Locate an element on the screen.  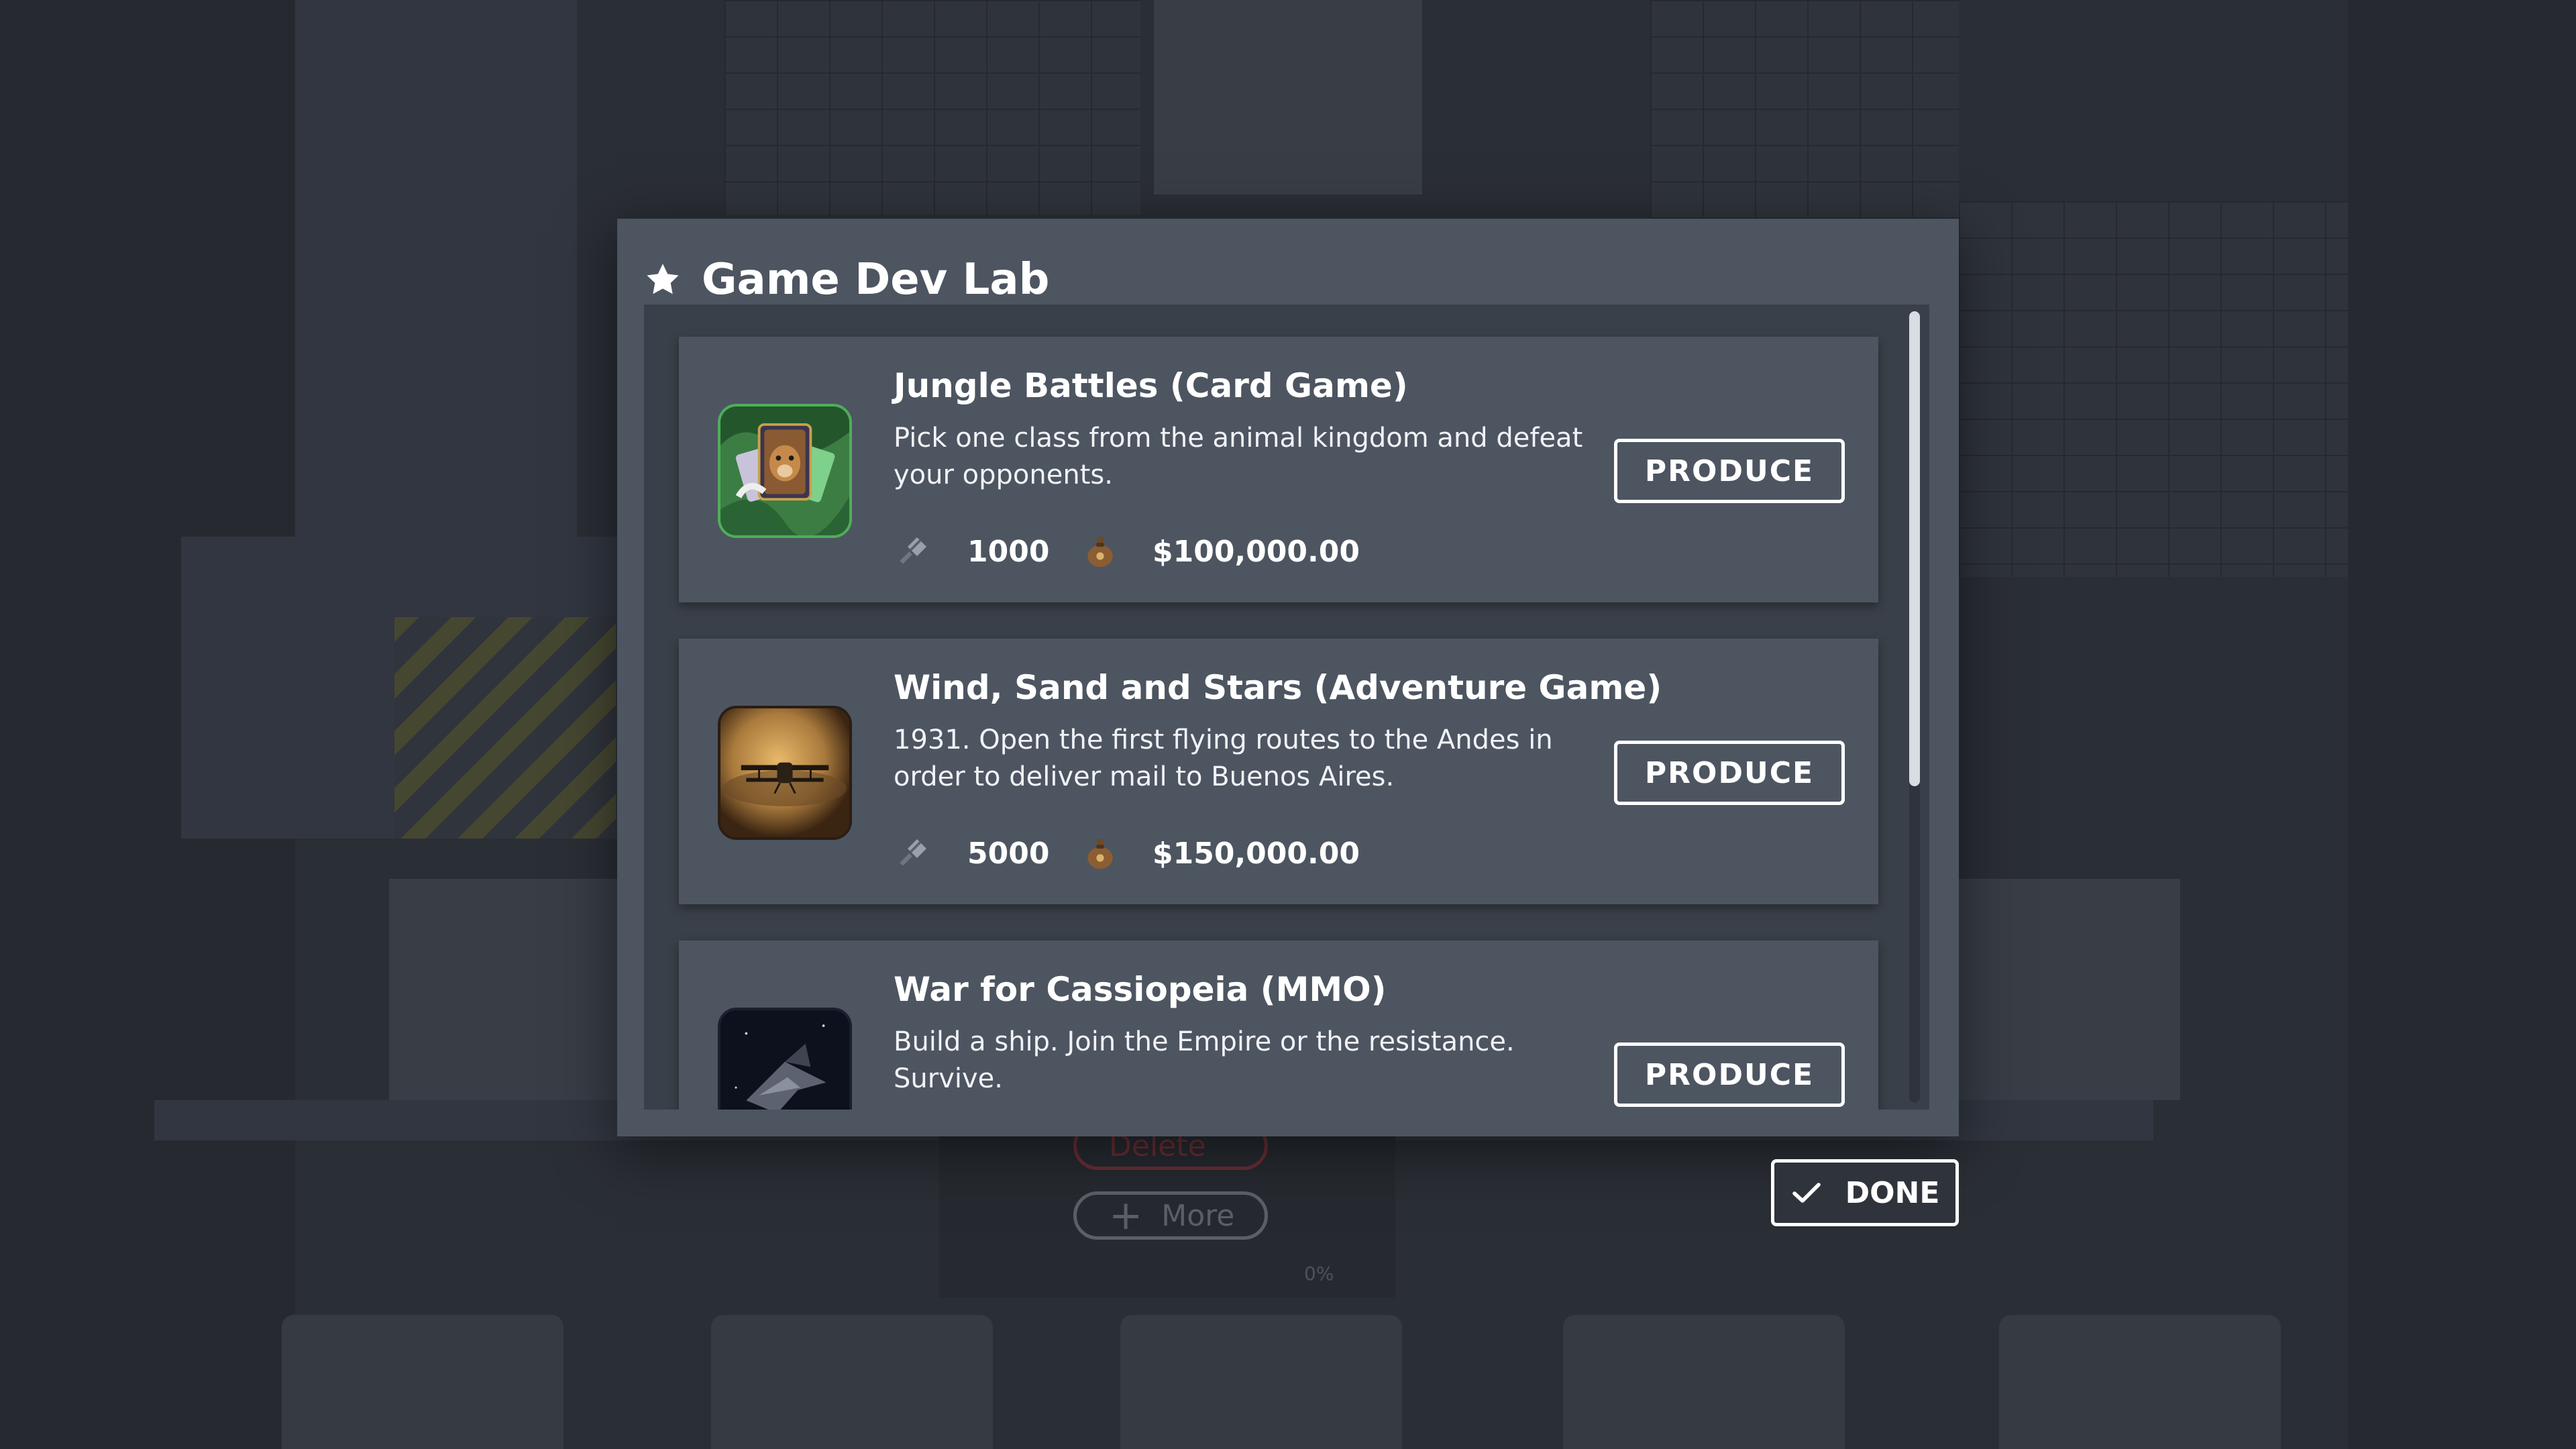
background-more-button: + More is located at coordinates (1170, 1215).